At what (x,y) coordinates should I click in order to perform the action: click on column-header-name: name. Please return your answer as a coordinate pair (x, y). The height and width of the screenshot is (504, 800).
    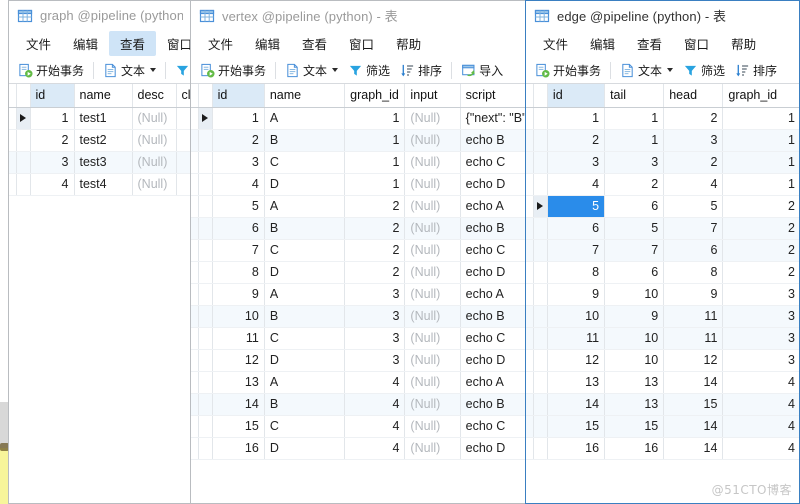
    Looking at the image, I should click on (305, 96).